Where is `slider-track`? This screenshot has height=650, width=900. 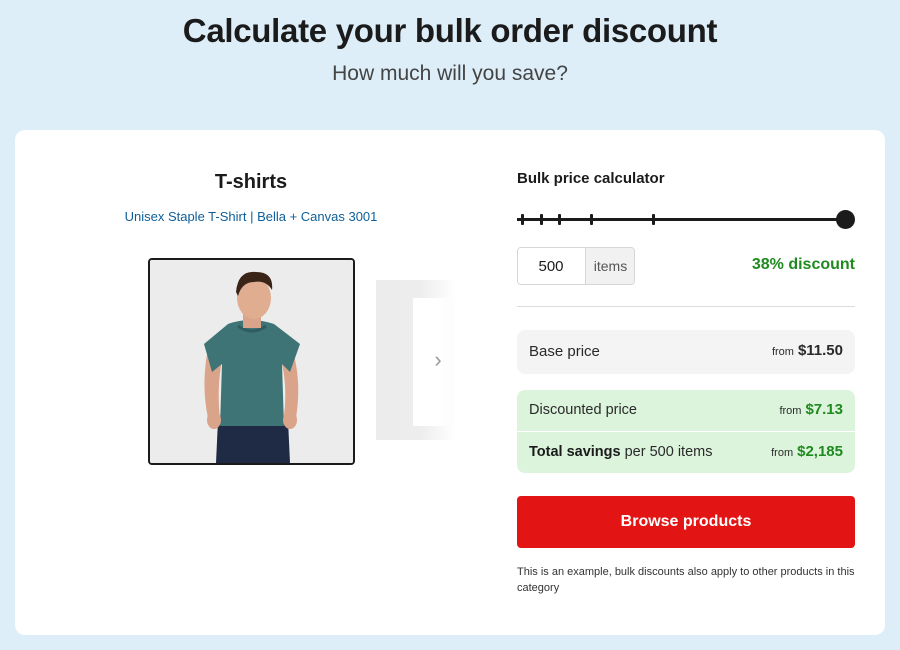
slider-track is located at coordinates (681, 219).